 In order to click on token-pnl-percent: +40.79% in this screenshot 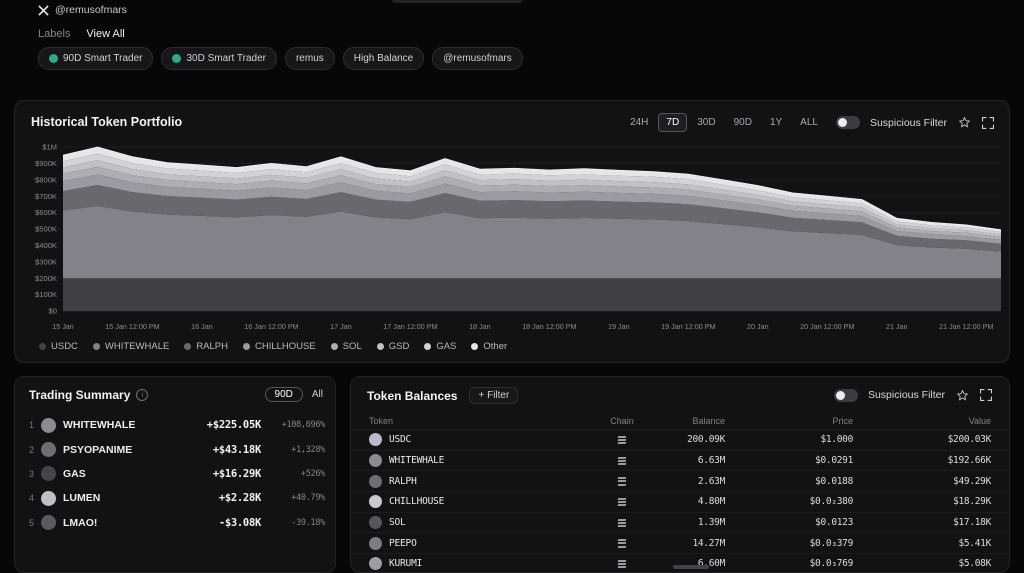, I will do `click(308, 498)`.